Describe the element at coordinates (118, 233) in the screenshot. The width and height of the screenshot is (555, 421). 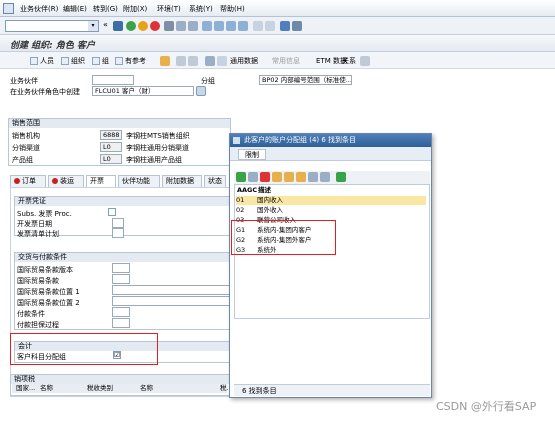
I see `invoice-list-input` at that location.